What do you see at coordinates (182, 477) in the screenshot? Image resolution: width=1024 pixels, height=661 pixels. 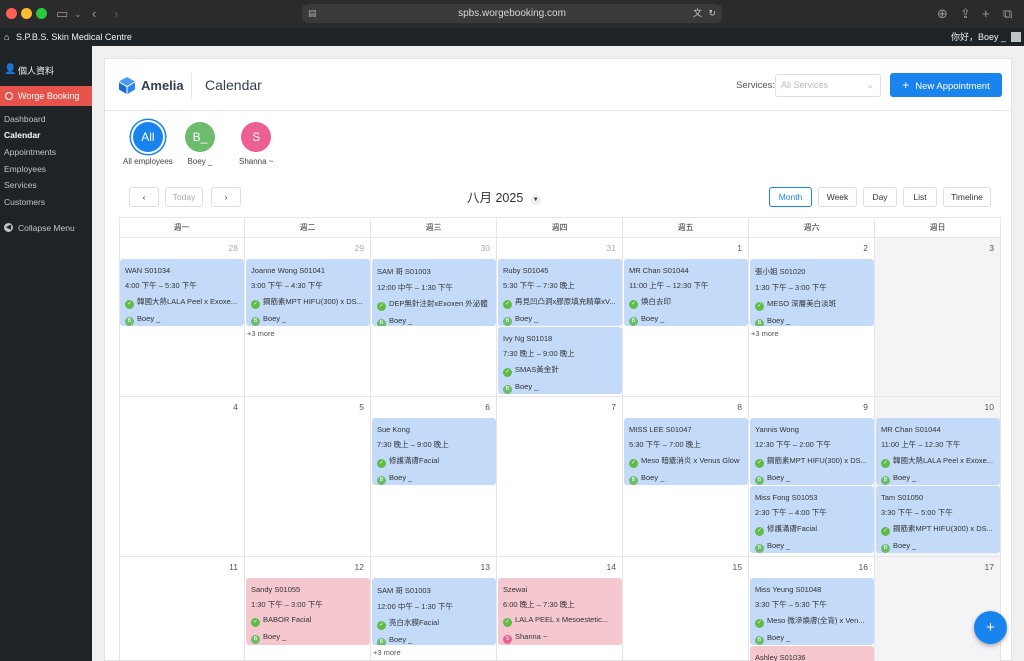 I see `day-cell: 4` at bounding box center [182, 477].